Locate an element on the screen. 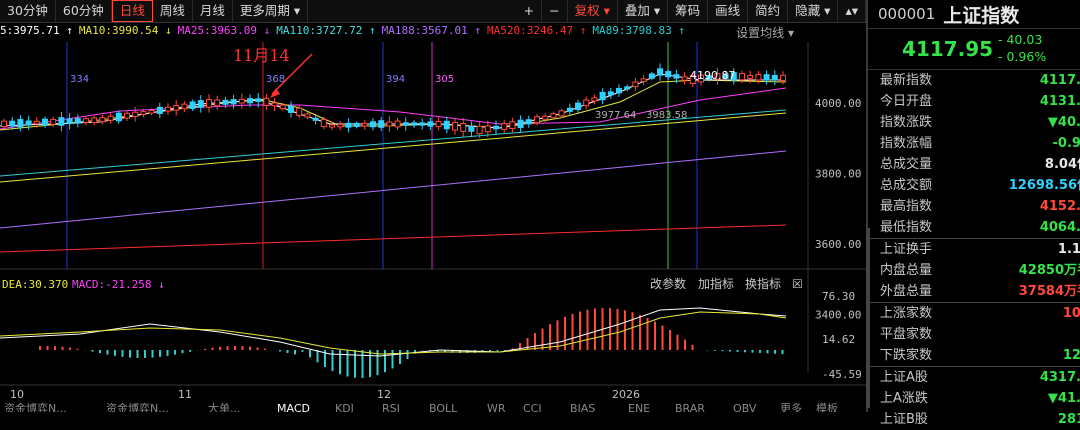 This screenshot has width=1080, height=430. quote-value: 12698.56亿 is located at coordinates (1044, 185).